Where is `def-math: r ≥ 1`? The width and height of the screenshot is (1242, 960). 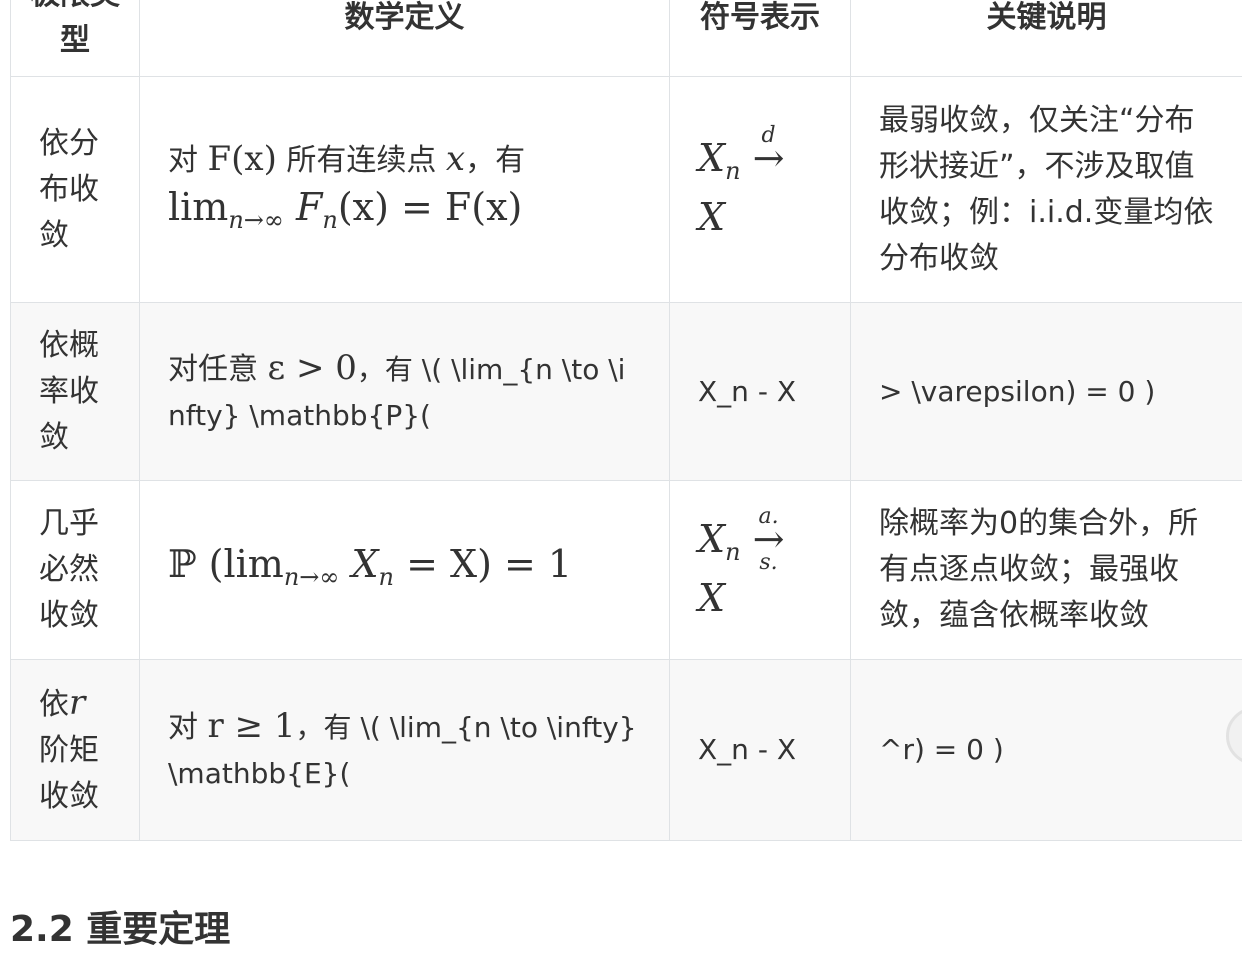
def-math: r ≥ 1 is located at coordinates (252, 726).